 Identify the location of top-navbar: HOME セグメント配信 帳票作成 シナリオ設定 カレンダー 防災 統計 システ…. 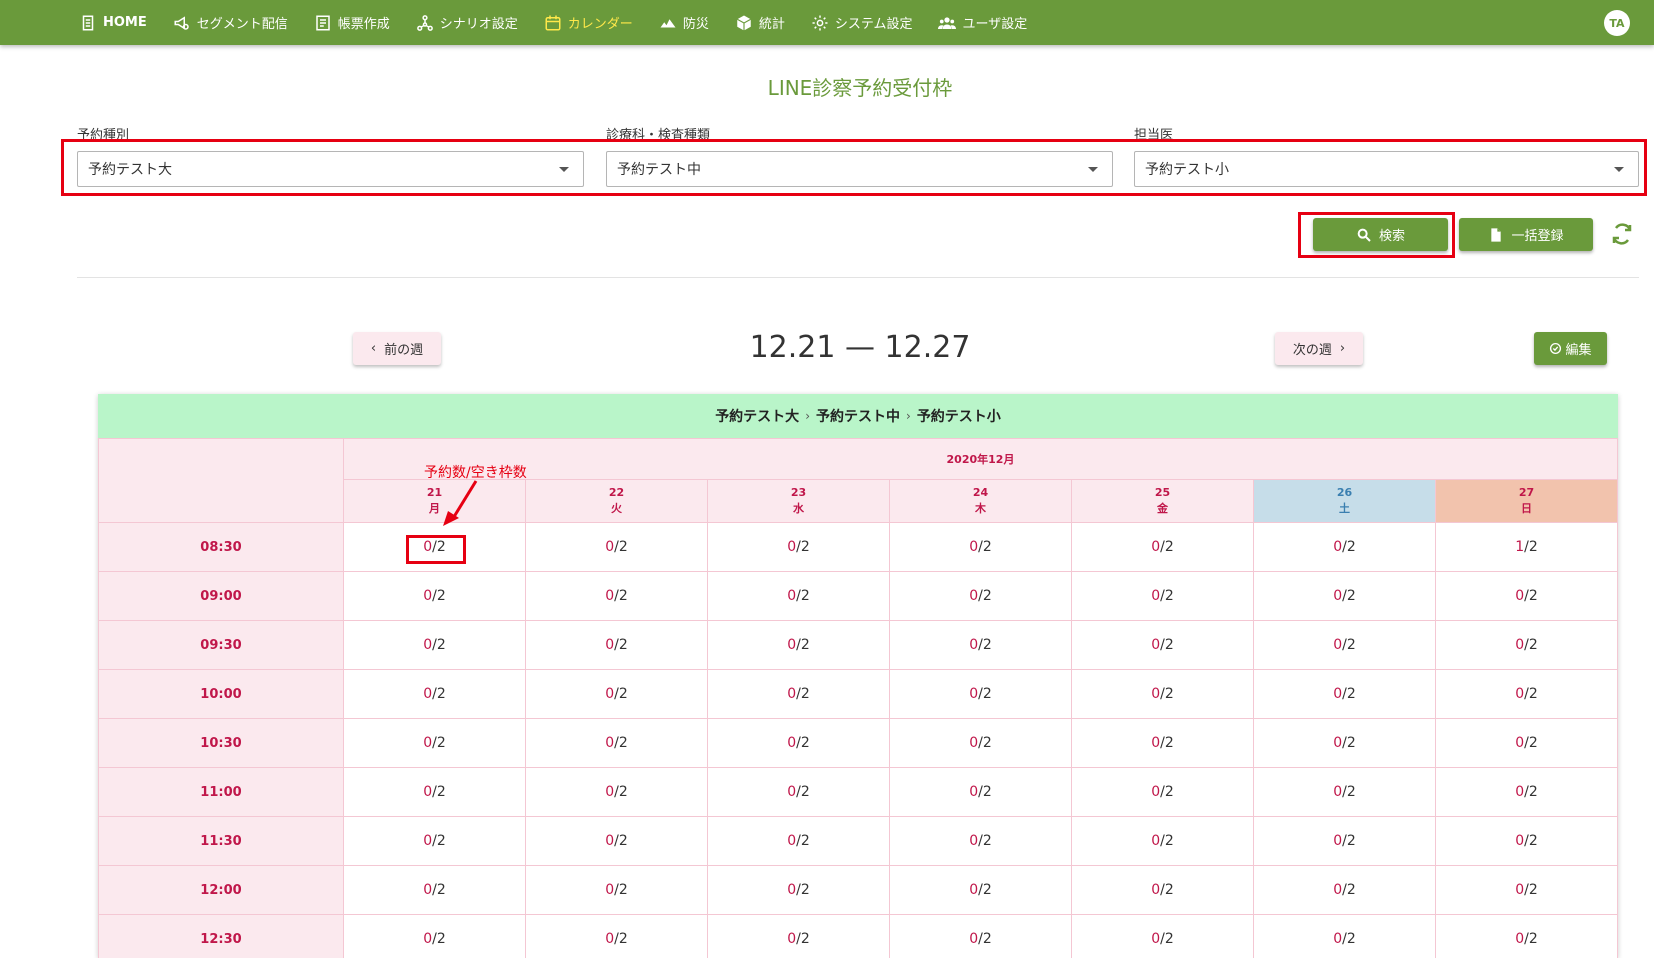
(827, 22).